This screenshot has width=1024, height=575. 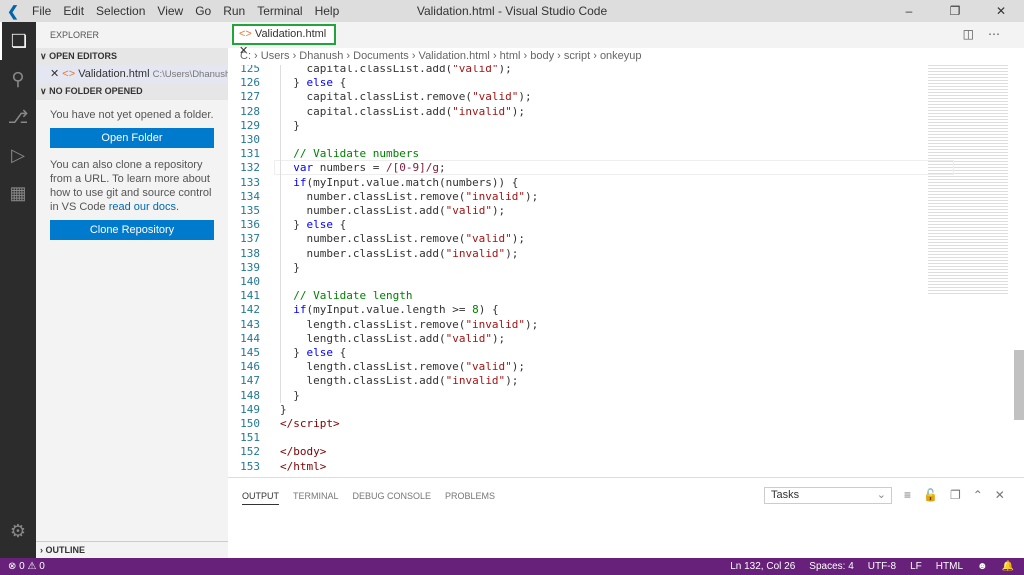 What do you see at coordinates (363, 210) in the screenshot?
I see `code-token: number.classList.add(` at bounding box center [363, 210].